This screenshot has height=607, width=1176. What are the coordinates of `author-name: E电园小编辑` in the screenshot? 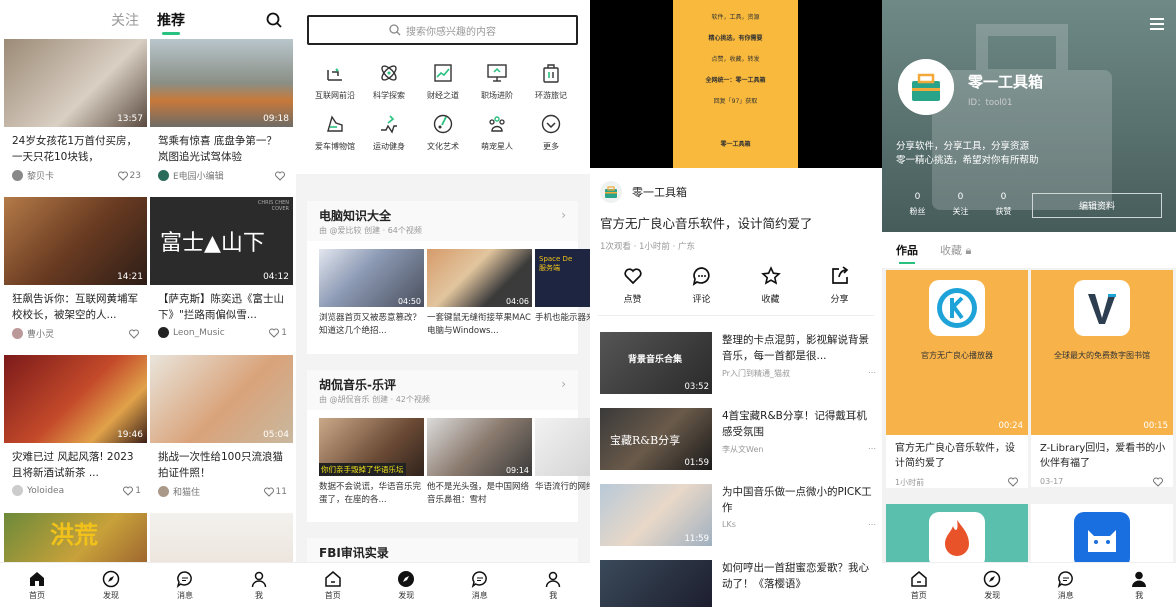 It's located at (198, 177).